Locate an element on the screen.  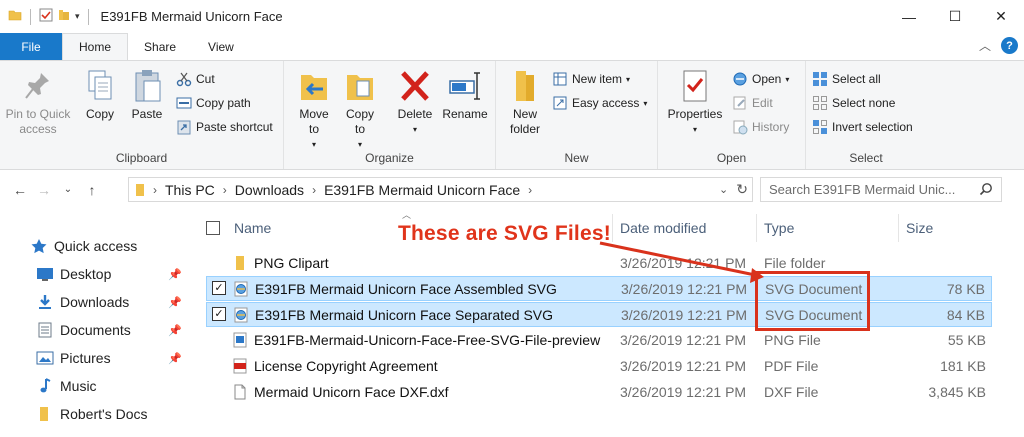
tab-home: Home is located at coordinates (95, 46).